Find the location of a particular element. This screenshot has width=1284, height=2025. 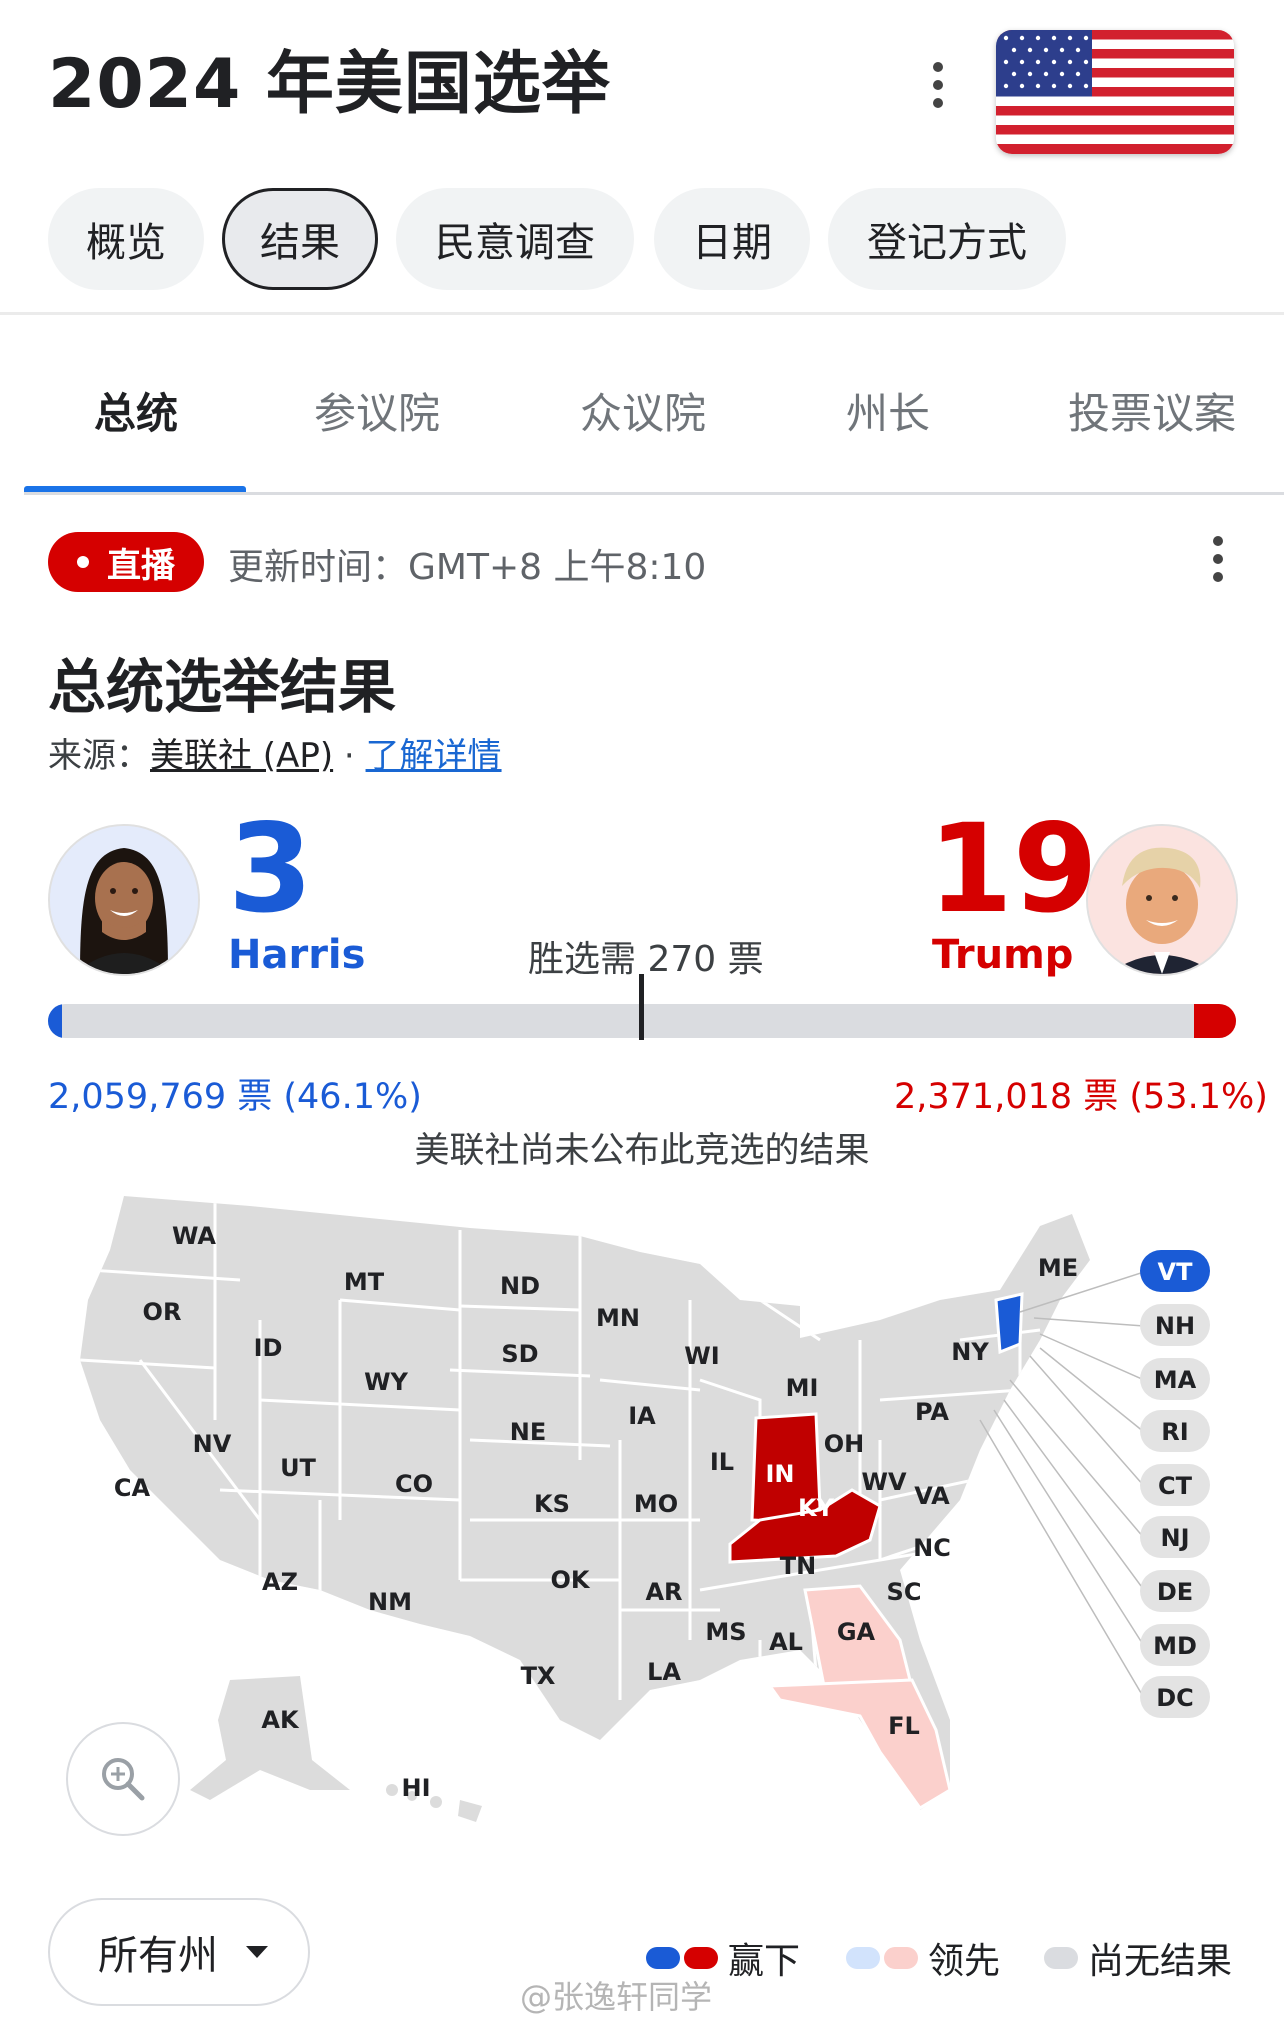

state-pill-label: VT is located at coordinates (1176, 1272).